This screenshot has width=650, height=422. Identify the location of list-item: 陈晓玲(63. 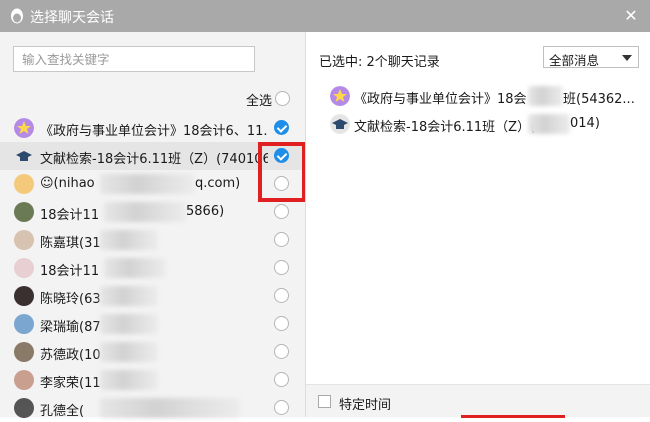
(152, 296).